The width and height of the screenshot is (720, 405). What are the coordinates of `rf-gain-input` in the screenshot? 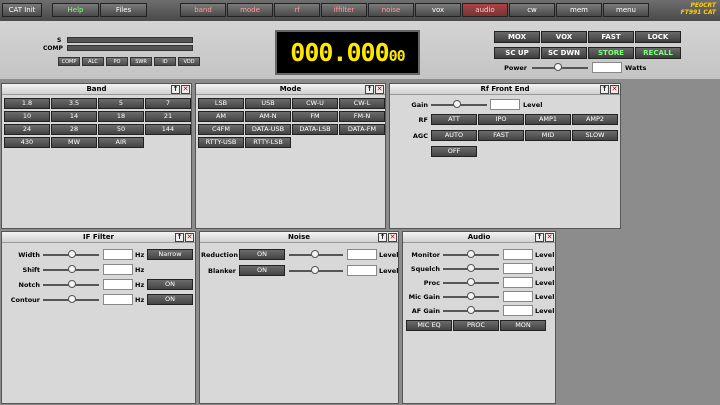 It's located at (505, 104).